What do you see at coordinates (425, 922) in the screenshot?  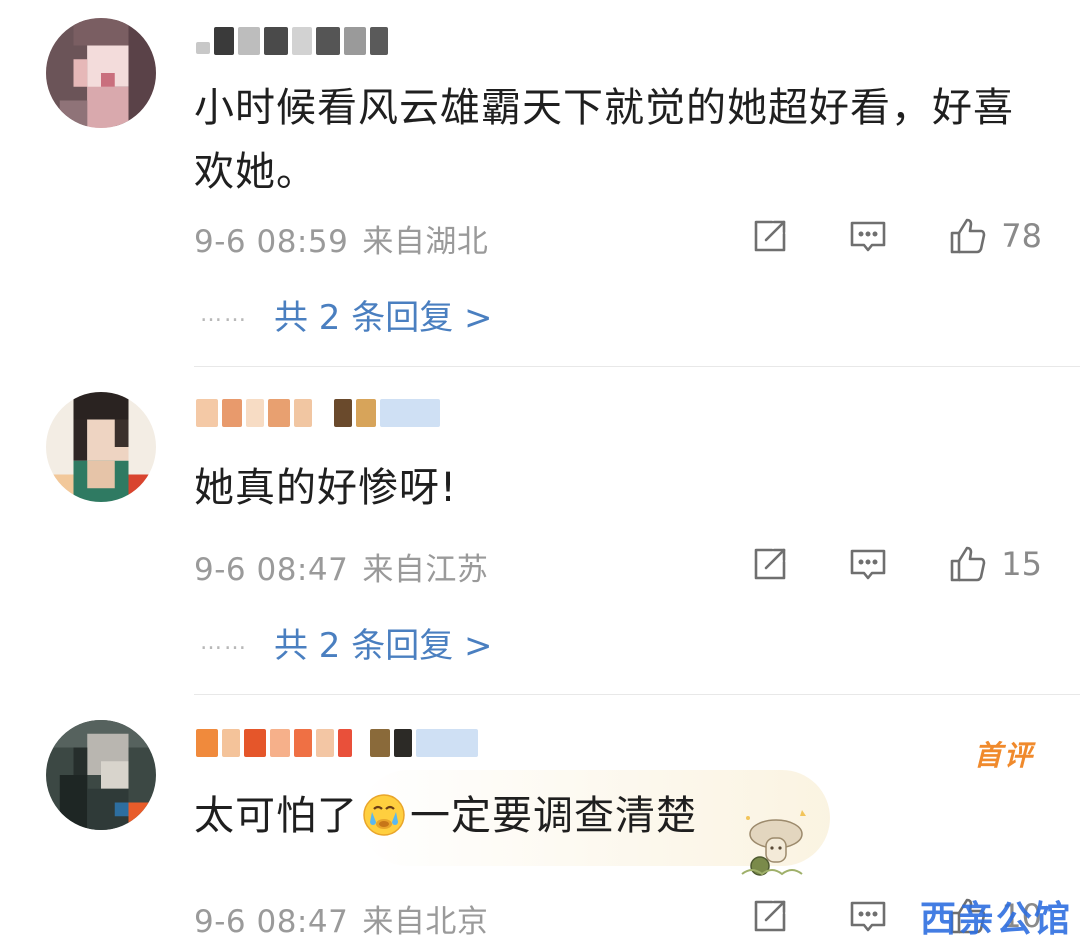 I see `comment-location: 来自北京` at bounding box center [425, 922].